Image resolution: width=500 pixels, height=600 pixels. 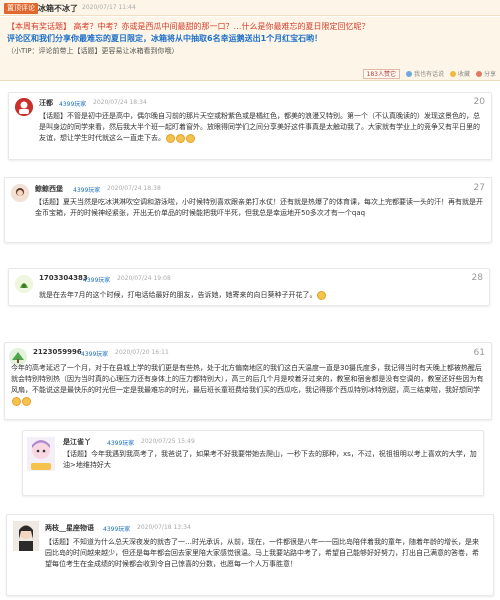 I want to click on comment-username: 两枝__星座物语, so click(x=69, y=528).